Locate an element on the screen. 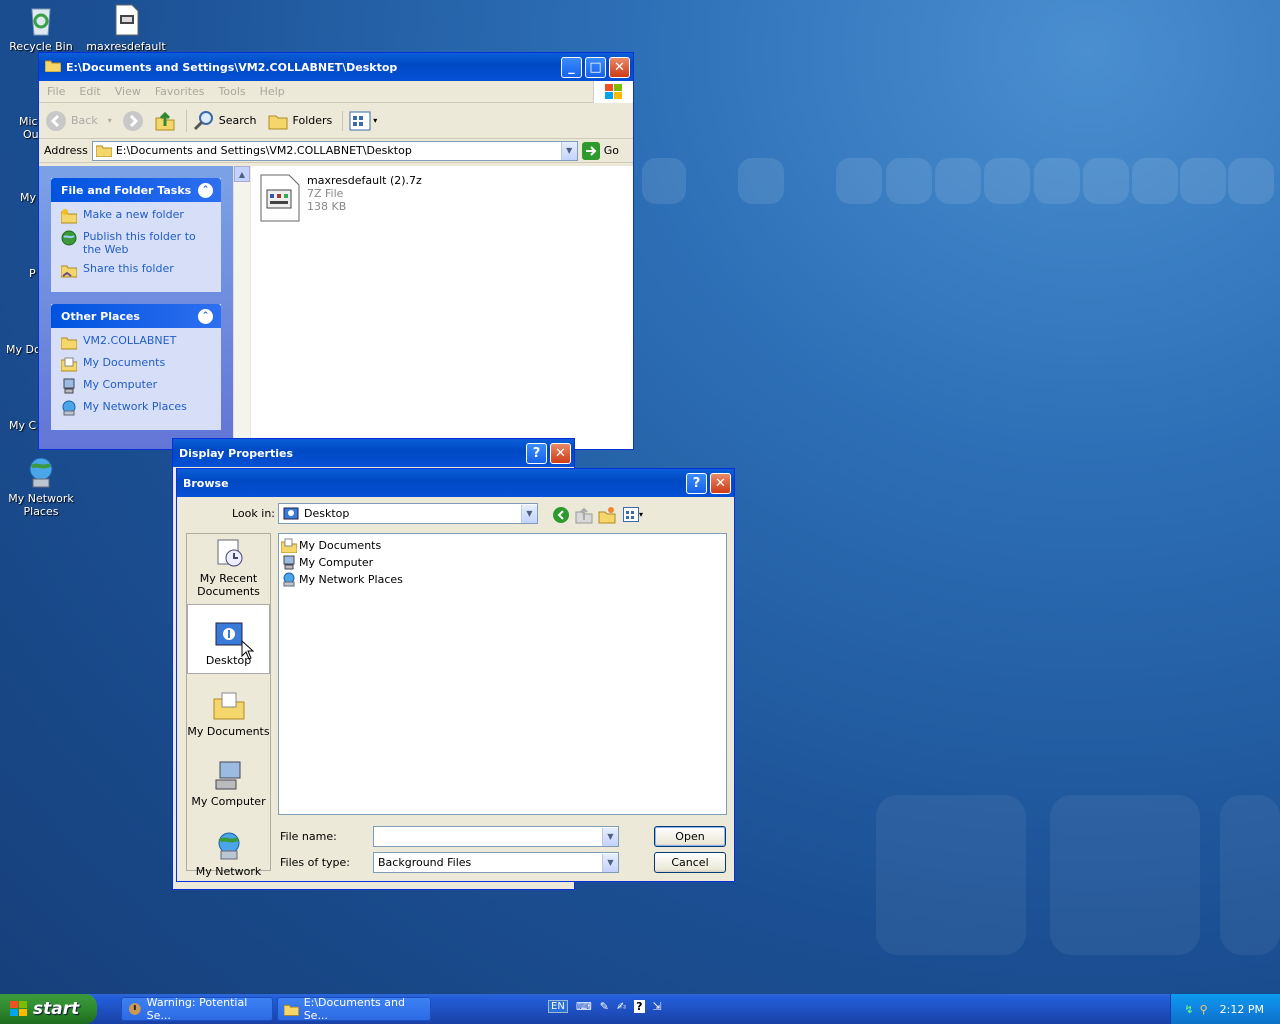 This screenshot has width=1280, height=1024. forward-button is located at coordinates (133, 121).